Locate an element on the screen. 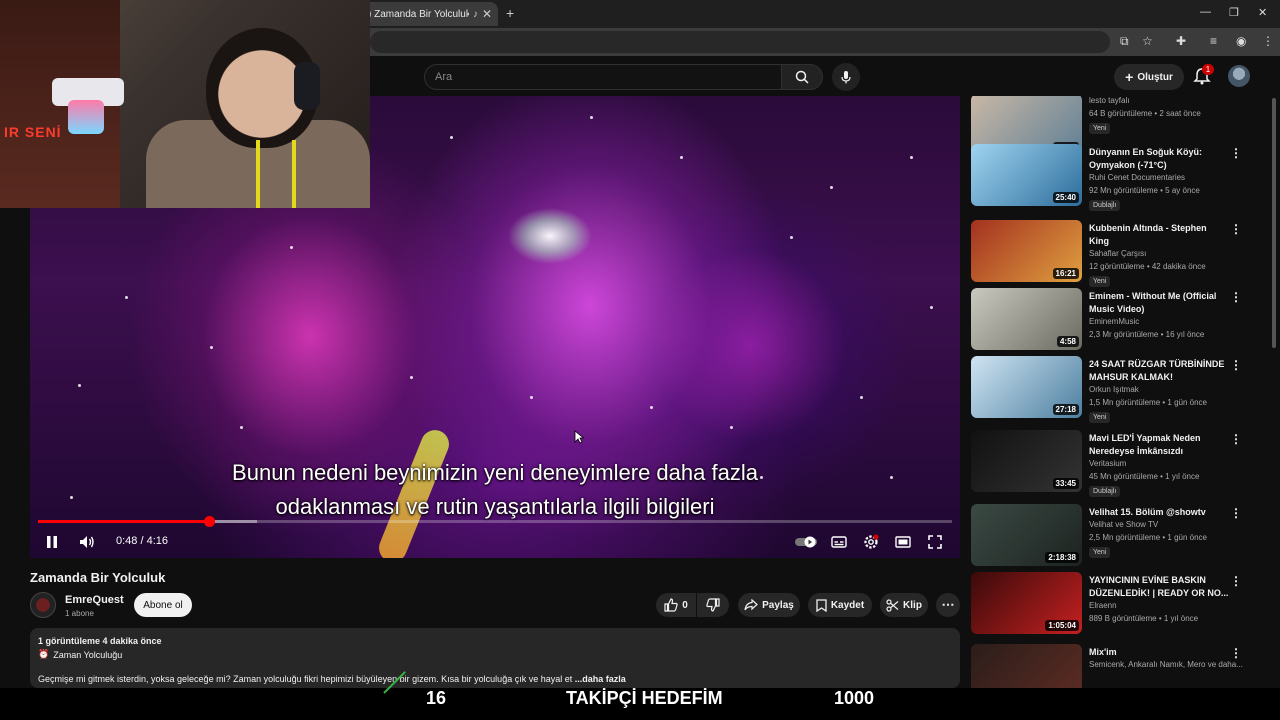  fullscreen-button is located at coordinates (935, 542).